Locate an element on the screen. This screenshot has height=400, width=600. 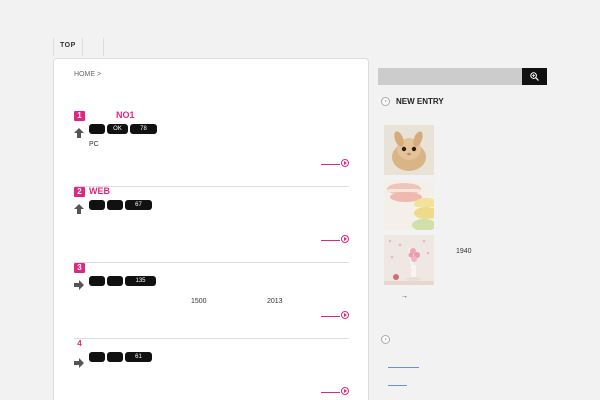
breadcrumb: HOME > is located at coordinates (87, 74).